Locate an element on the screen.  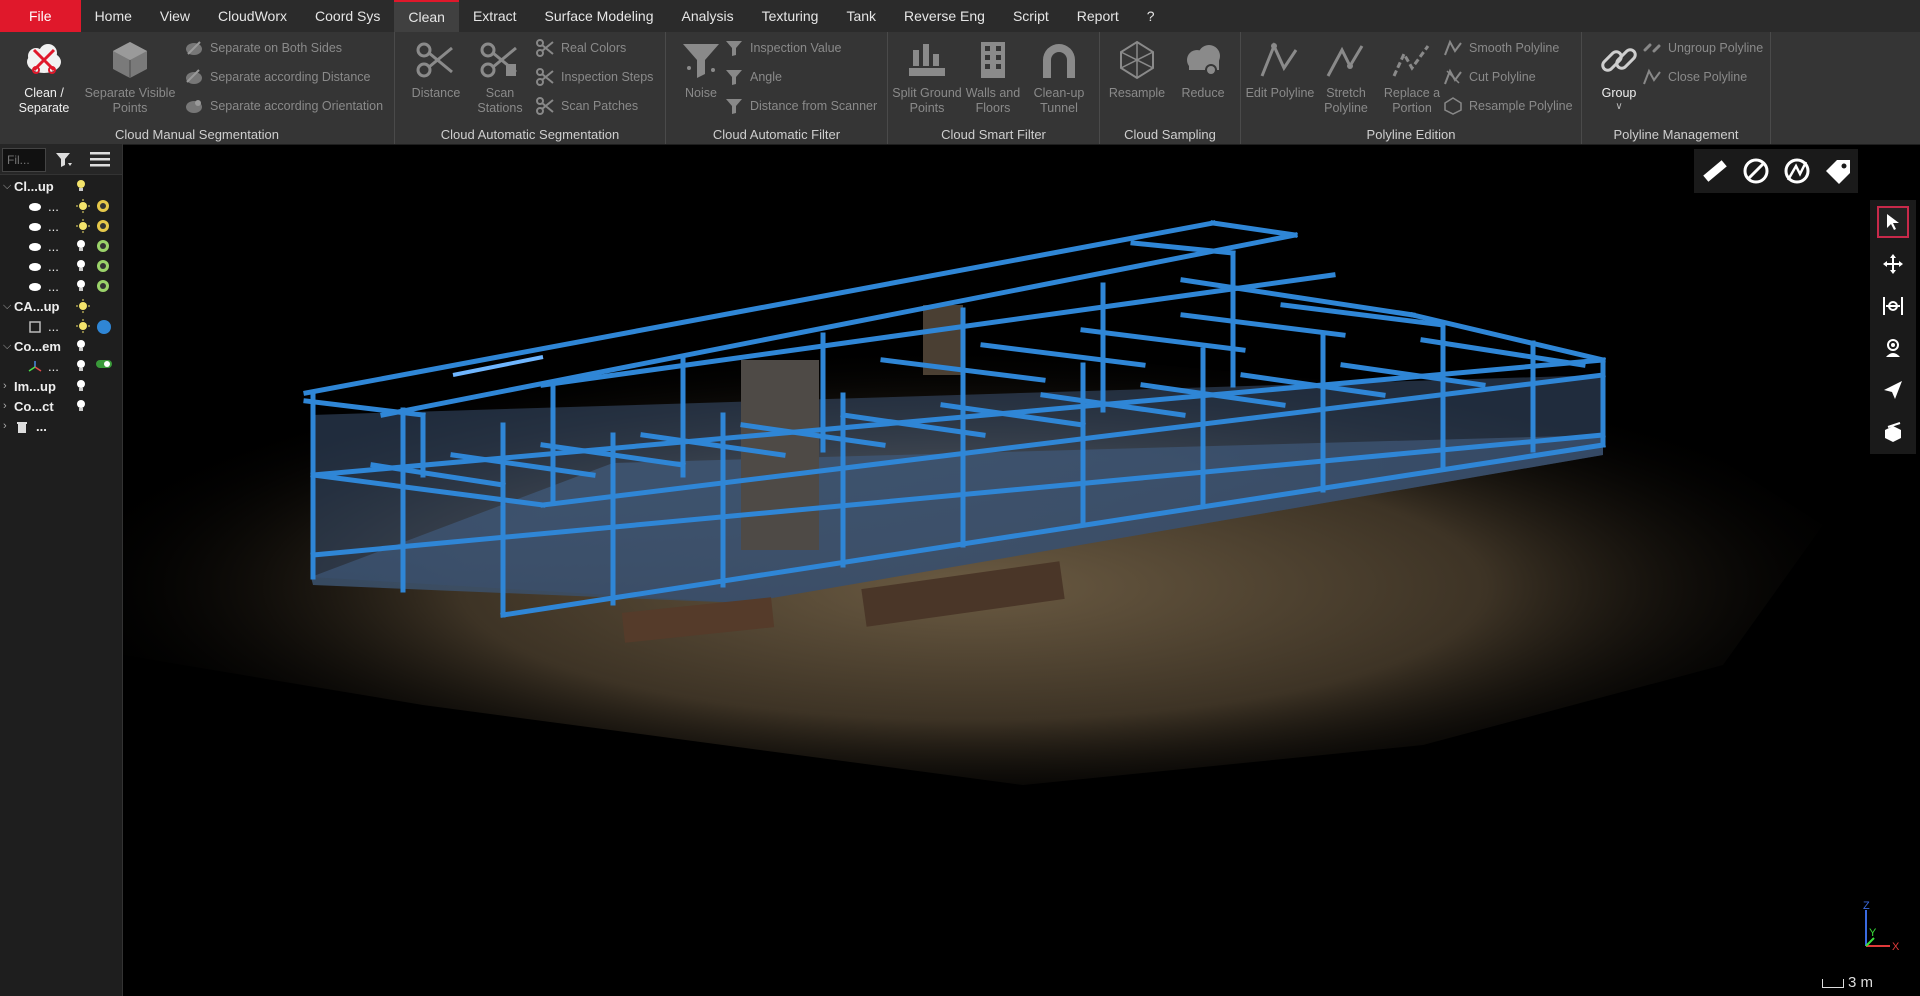
clipping-box-button is located at coordinates (1893, 432).